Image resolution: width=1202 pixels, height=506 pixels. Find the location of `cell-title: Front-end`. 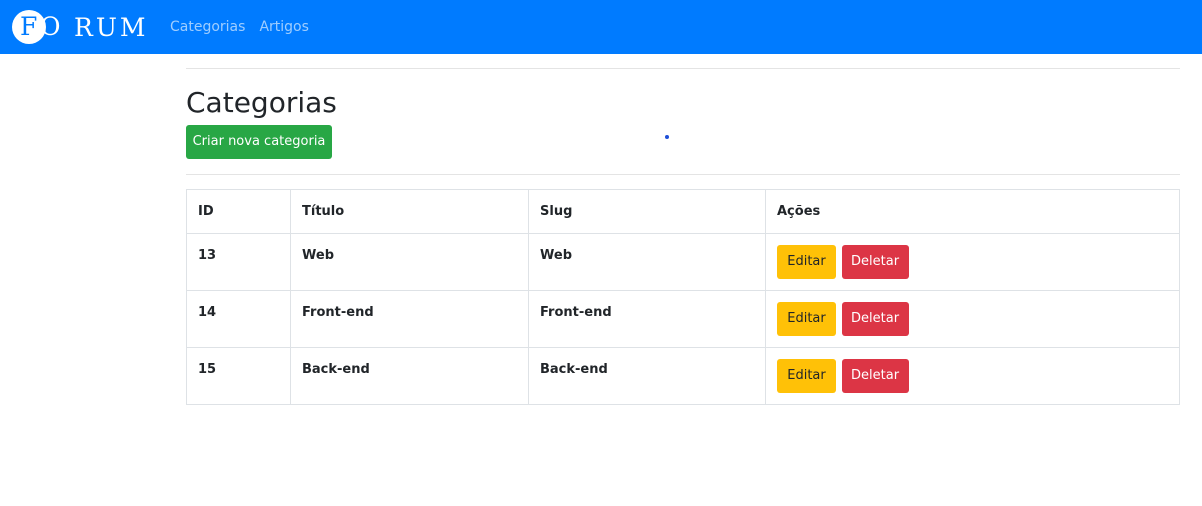

cell-title: Front-end is located at coordinates (409, 319).